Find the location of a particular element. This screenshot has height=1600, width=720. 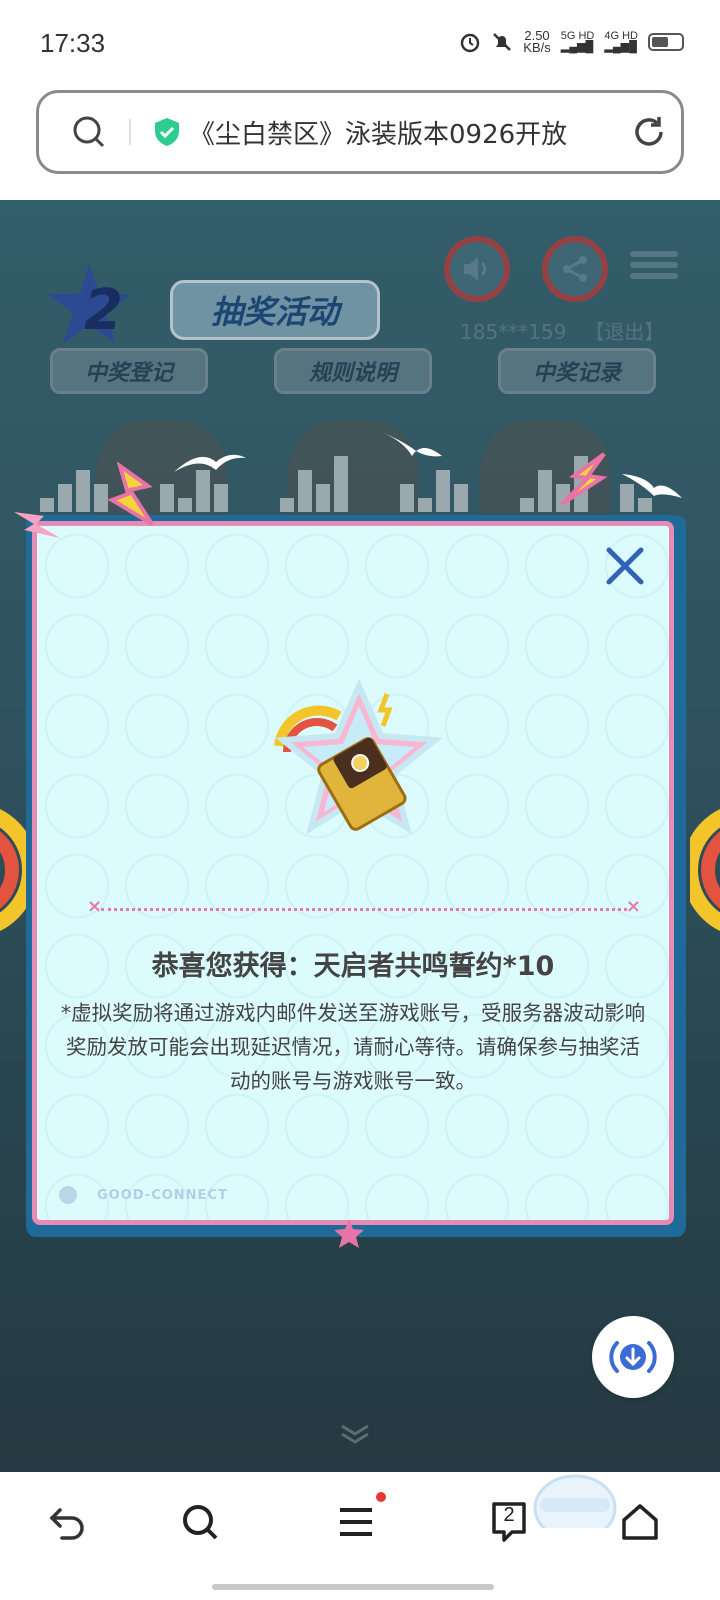

menu-button is located at coordinates (359, 1519).